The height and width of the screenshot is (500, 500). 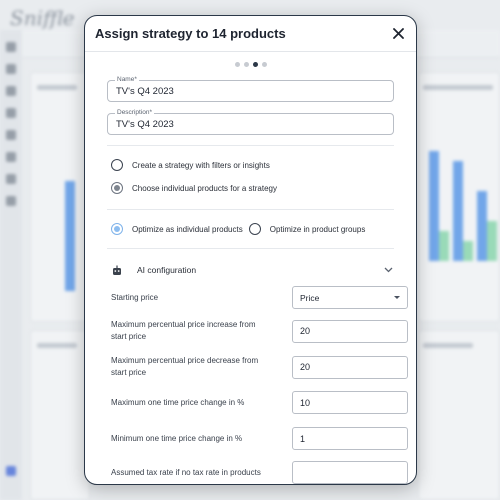 I want to click on dialog-header: Assign strategy to 14 products, so click(x=250, y=34).